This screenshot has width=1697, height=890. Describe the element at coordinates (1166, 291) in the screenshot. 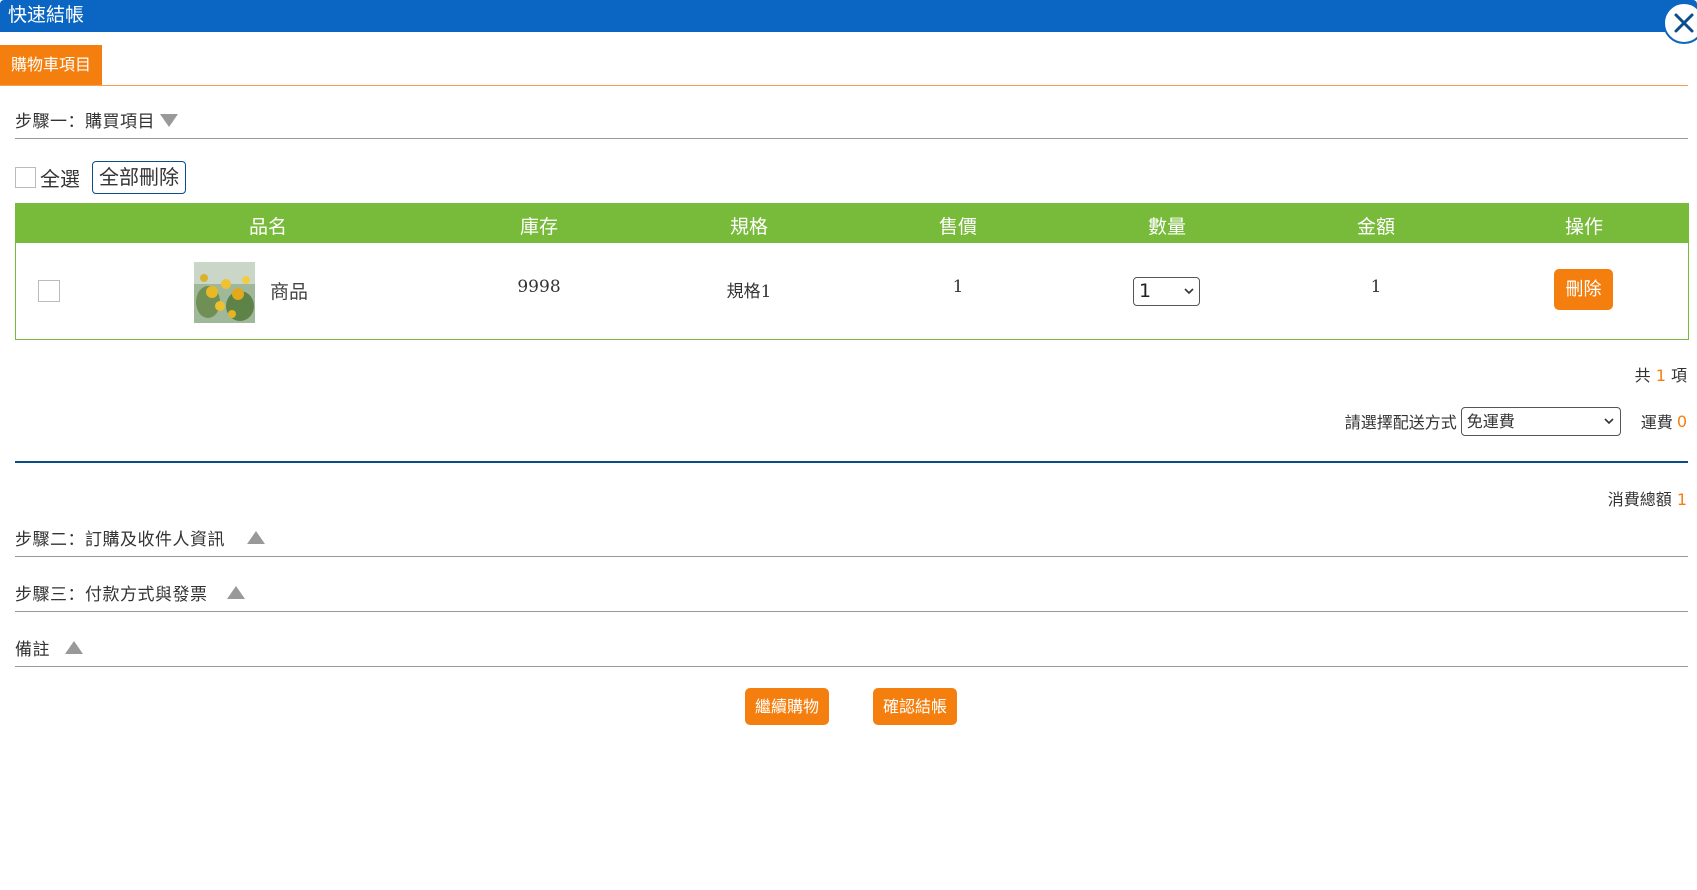

I see `quantity-select: 1` at that location.